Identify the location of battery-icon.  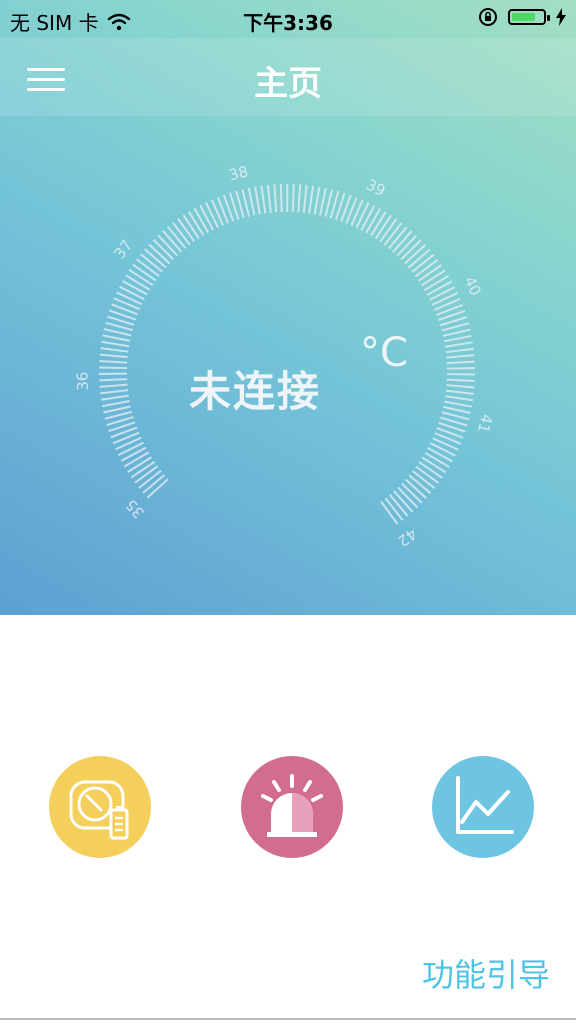
(529, 17).